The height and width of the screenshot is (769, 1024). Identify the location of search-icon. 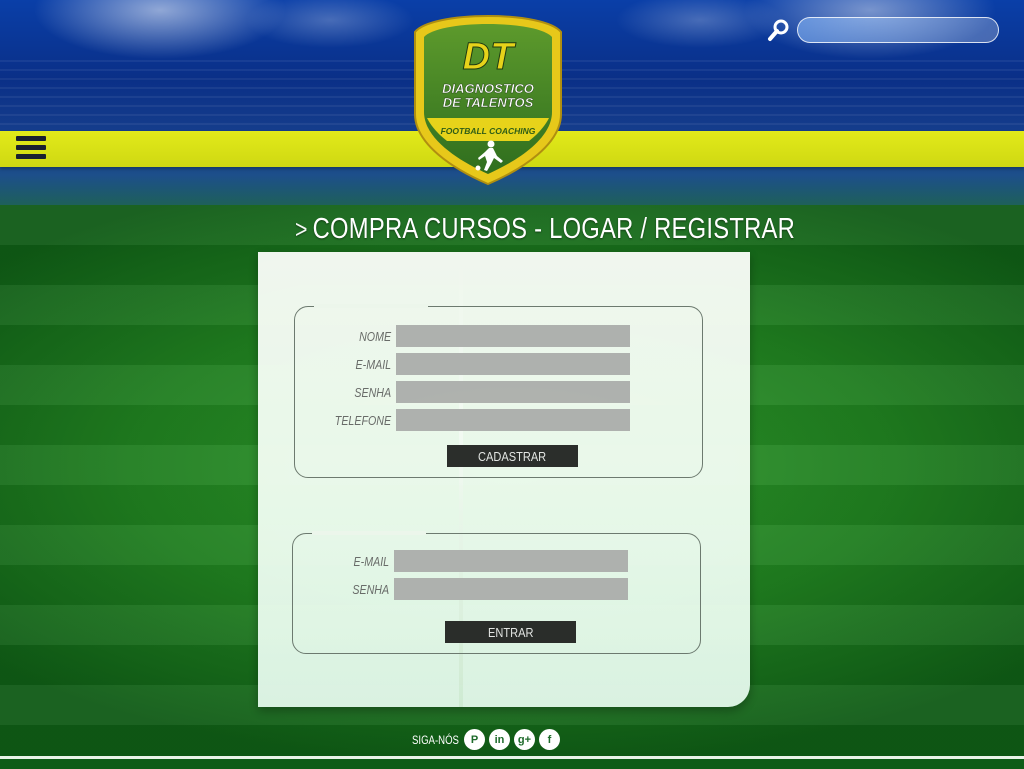
(779, 30).